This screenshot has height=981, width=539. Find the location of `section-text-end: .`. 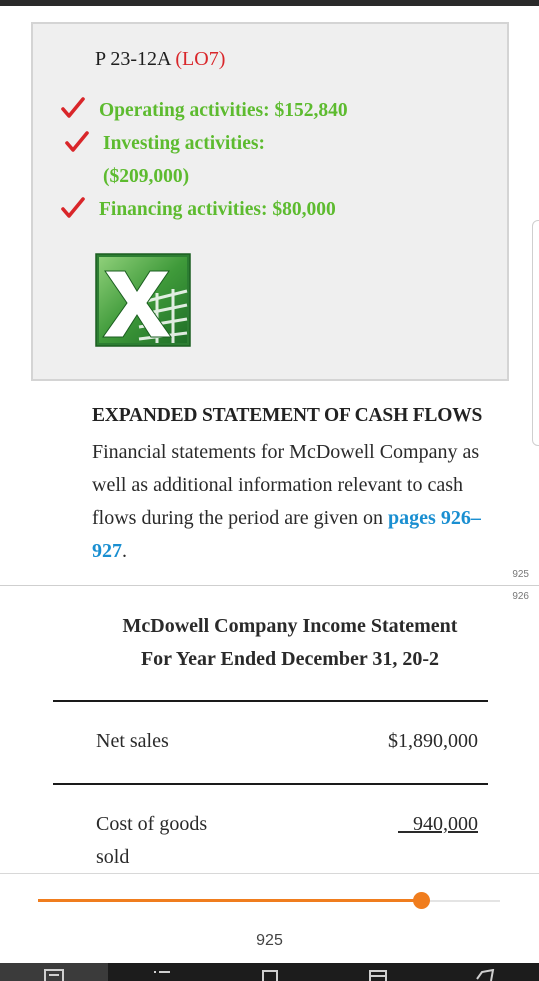

section-text-end: . is located at coordinates (124, 551).